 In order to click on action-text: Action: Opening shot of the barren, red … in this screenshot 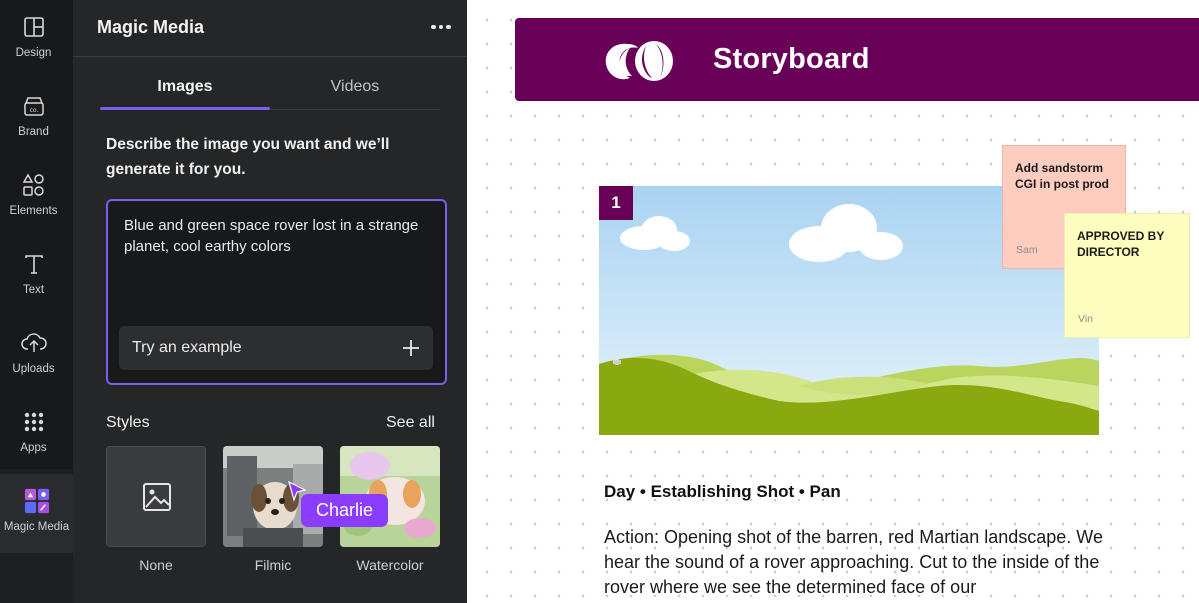, I will do `click(859, 562)`.